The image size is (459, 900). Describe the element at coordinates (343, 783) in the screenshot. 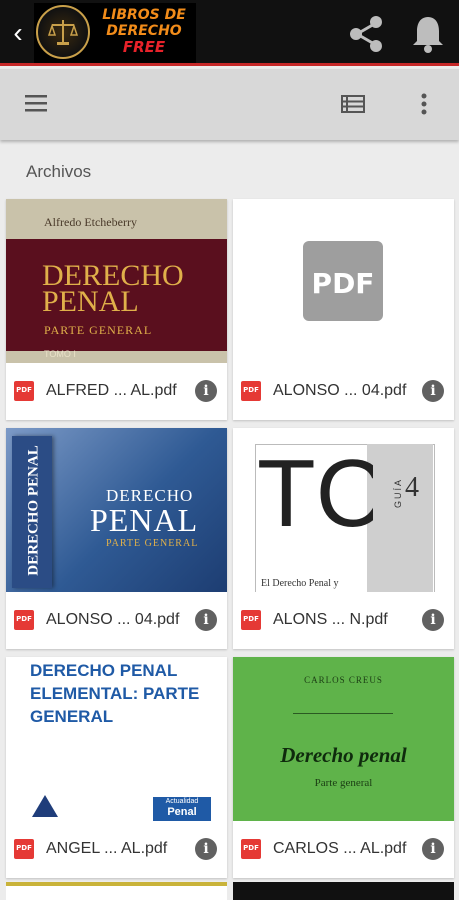

I see `cover-subtitle: Parte general` at that location.